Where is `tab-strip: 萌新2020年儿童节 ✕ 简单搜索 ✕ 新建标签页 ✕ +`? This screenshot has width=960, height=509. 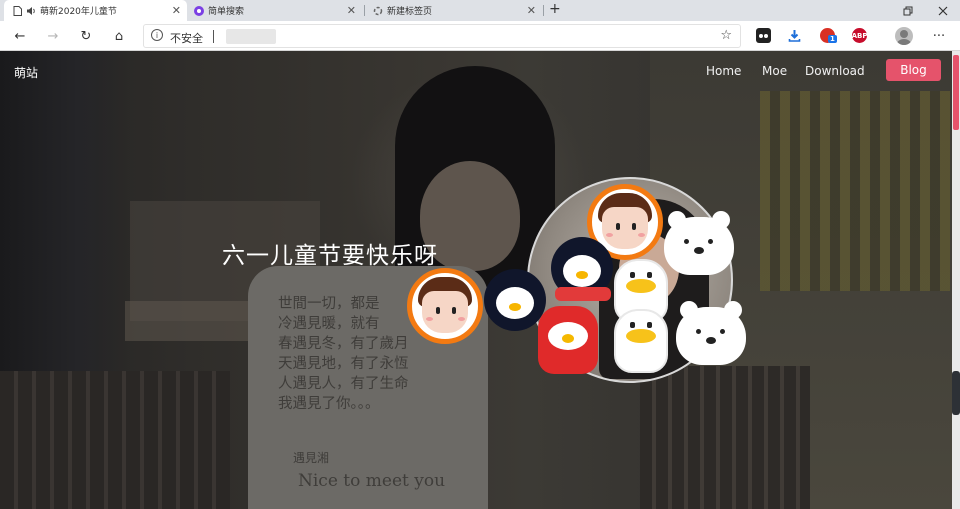 tab-strip: 萌新2020年儿童节 ✕ 简单搜索 ✕ 新建标签页 ✕ + is located at coordinates (480, 10).